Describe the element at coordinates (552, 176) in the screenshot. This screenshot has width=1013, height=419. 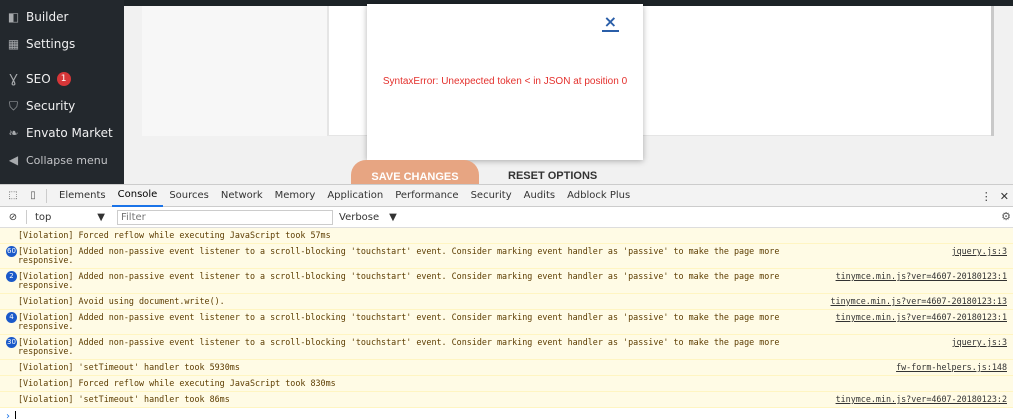
I see `reset-options-button: RESET OPTIONS` at that location.